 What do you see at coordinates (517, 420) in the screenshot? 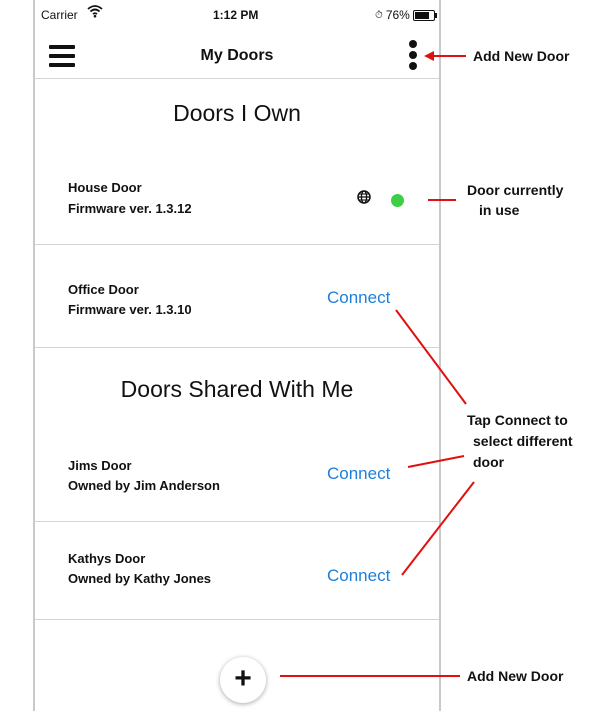
I see `annotation-tap-connect-1: Tap Connect to` at bounding box center [517, 420].